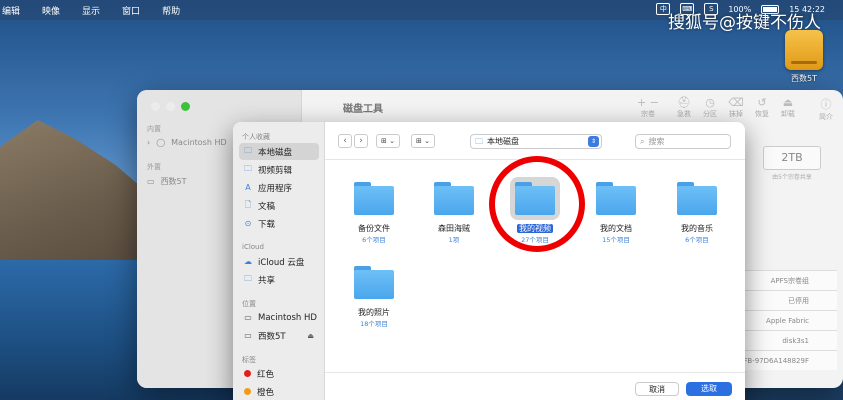 This screenshot has height=400, width=843. I want to click on folder-item-count: 18个项目, so click(374, 324).